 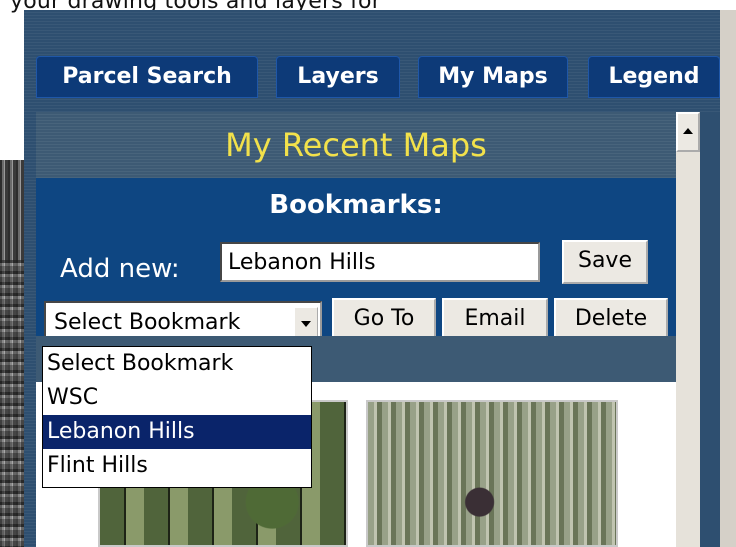 What do you see at coordinates (688, 132) in the screenshot?
I see `scroll-up-icon` at bounding box center [688, 132].